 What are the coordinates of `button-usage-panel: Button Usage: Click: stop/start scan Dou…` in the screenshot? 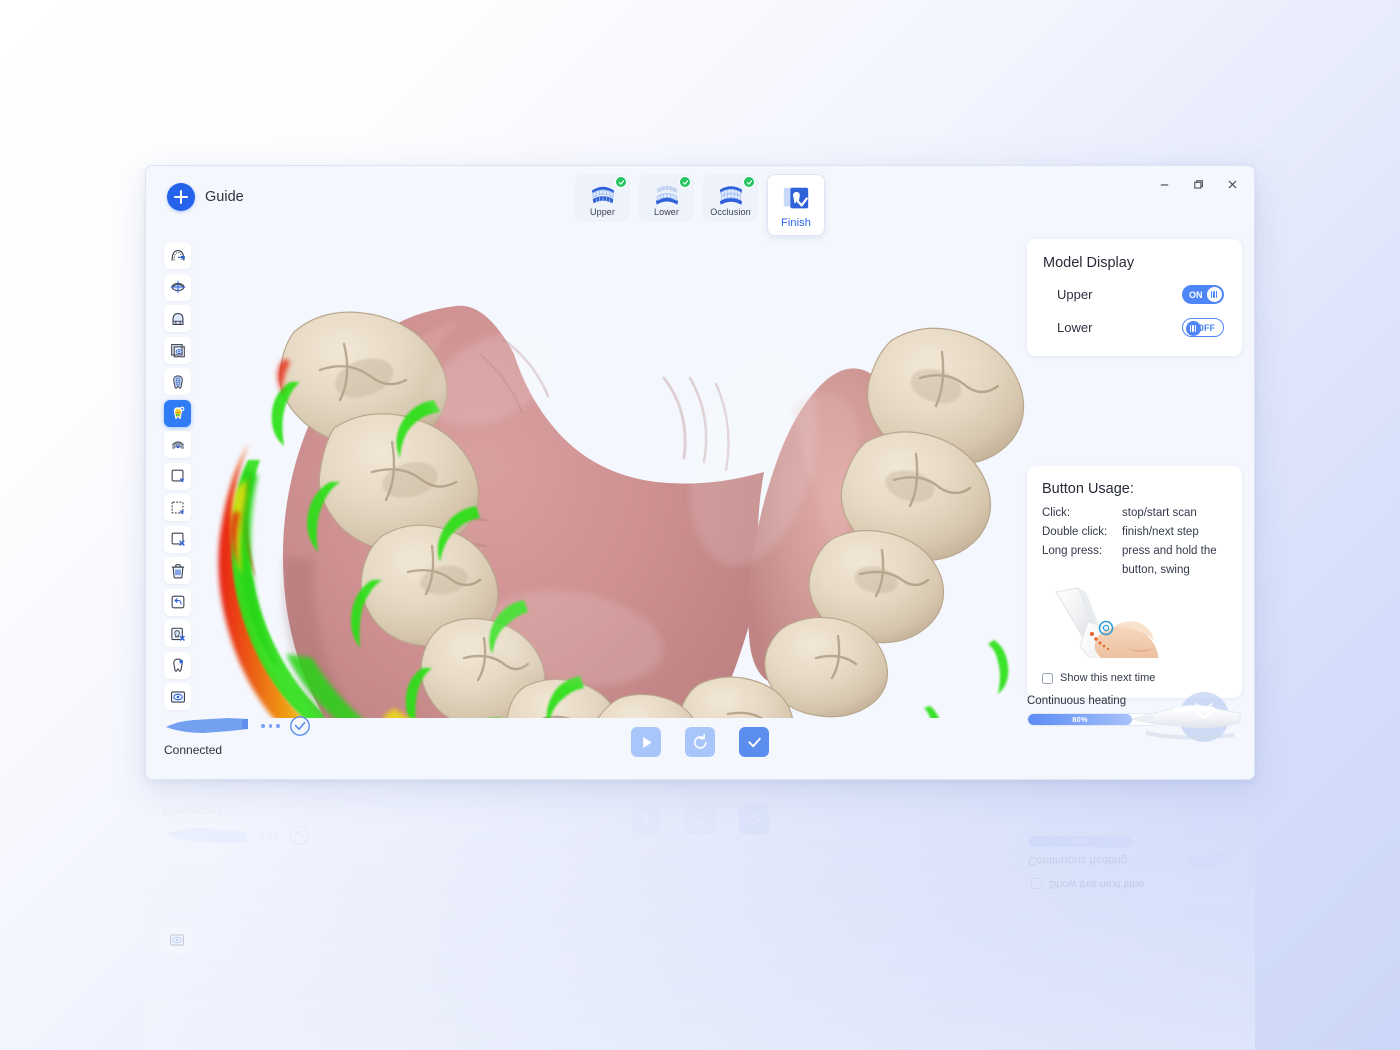 It's located at (1134, 582).